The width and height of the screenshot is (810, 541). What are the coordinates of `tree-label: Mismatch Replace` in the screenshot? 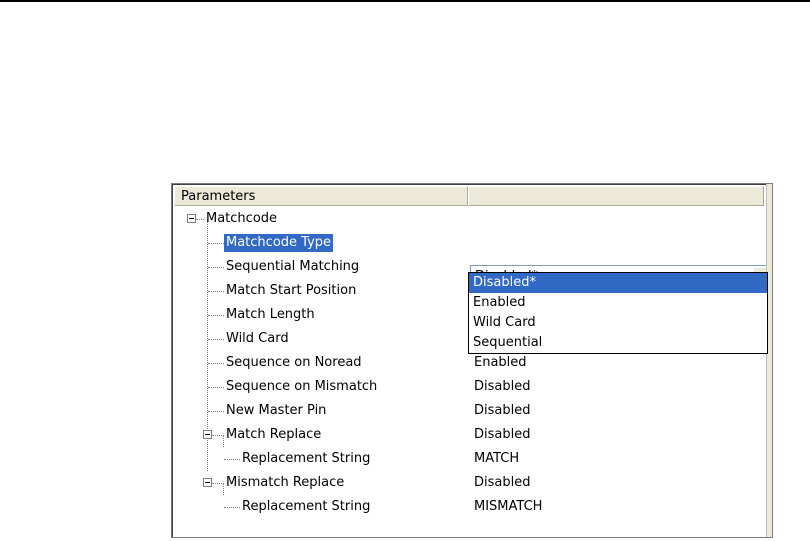 It's located at (285, 482).